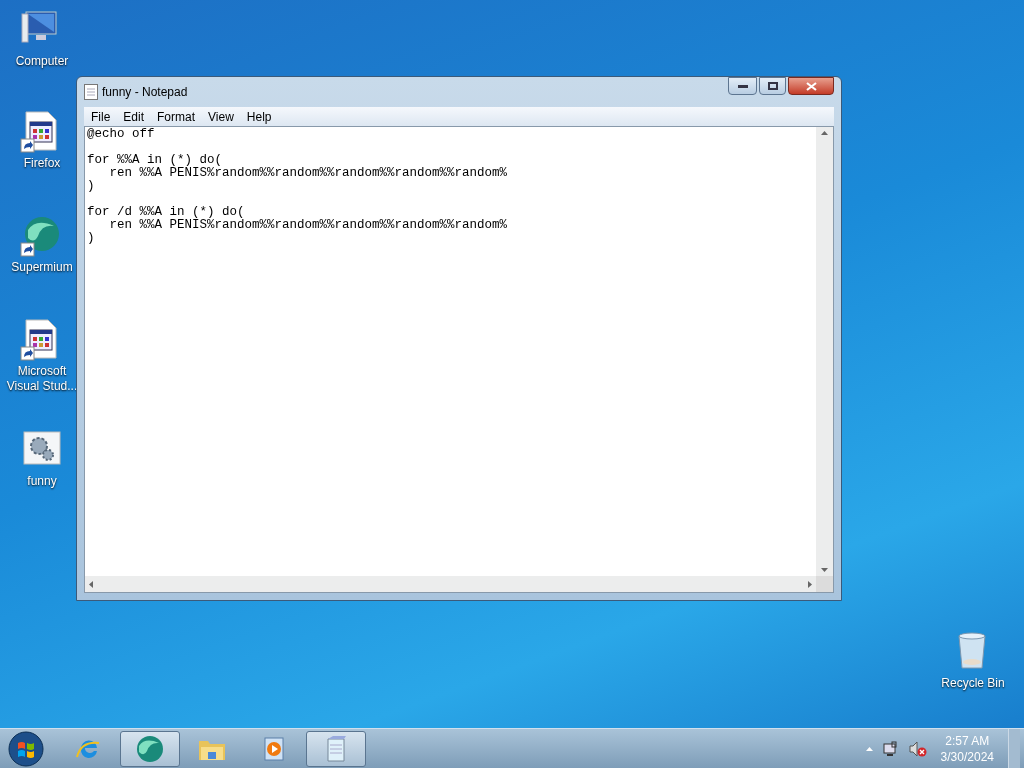  What do you see at coordinates (810, 584) in the screenshot?
I see `scroll-right-arrow-icon` at bounding box center [810, 584].